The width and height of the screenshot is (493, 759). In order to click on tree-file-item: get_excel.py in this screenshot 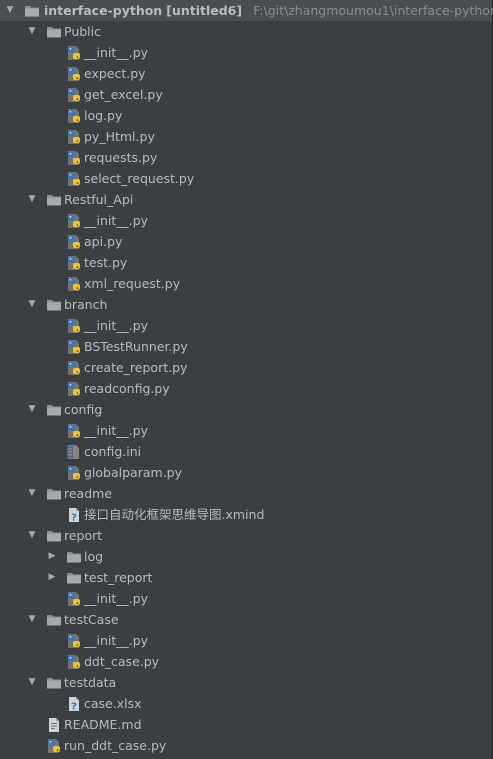, I will do `click(246, 94)`.